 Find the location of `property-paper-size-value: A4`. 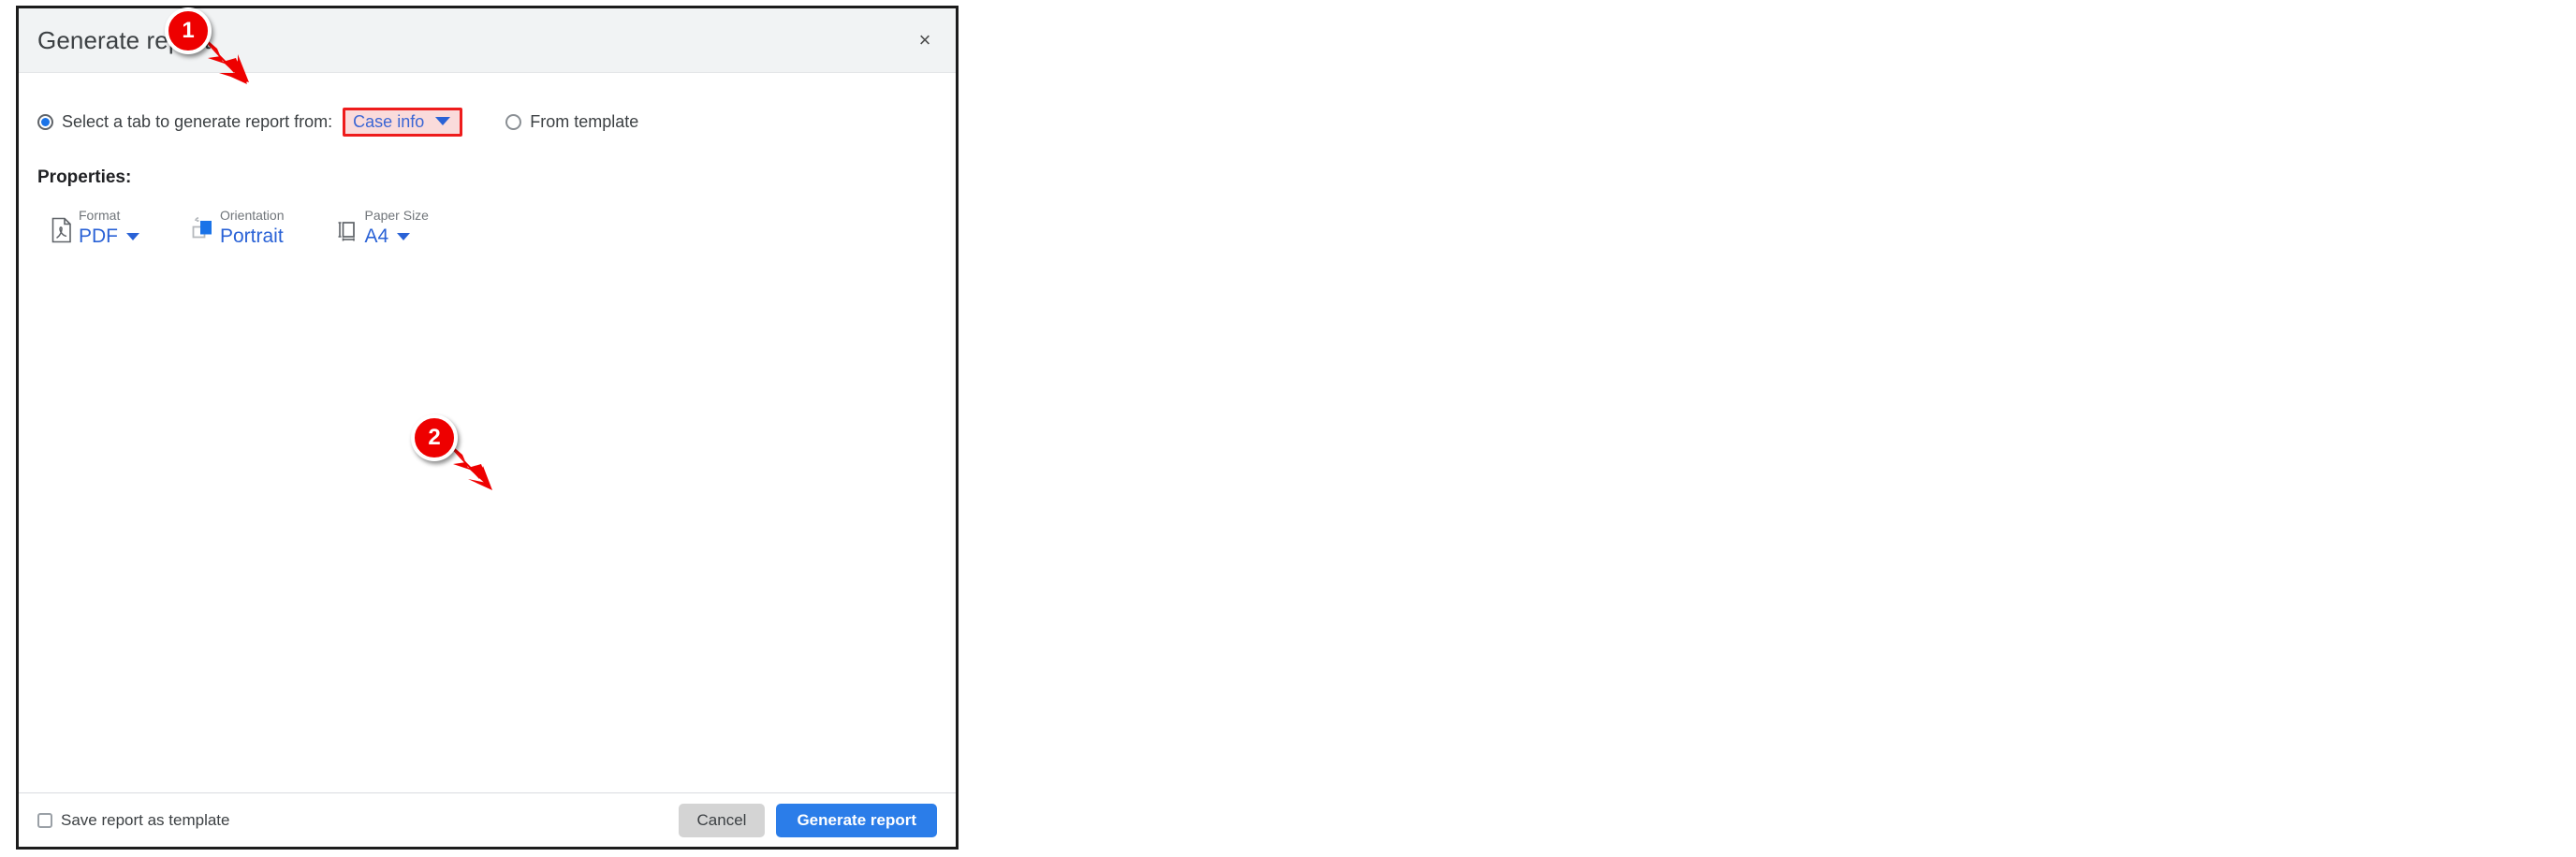

property-paper-size-value: A4 is located at coordinates (376, 236).